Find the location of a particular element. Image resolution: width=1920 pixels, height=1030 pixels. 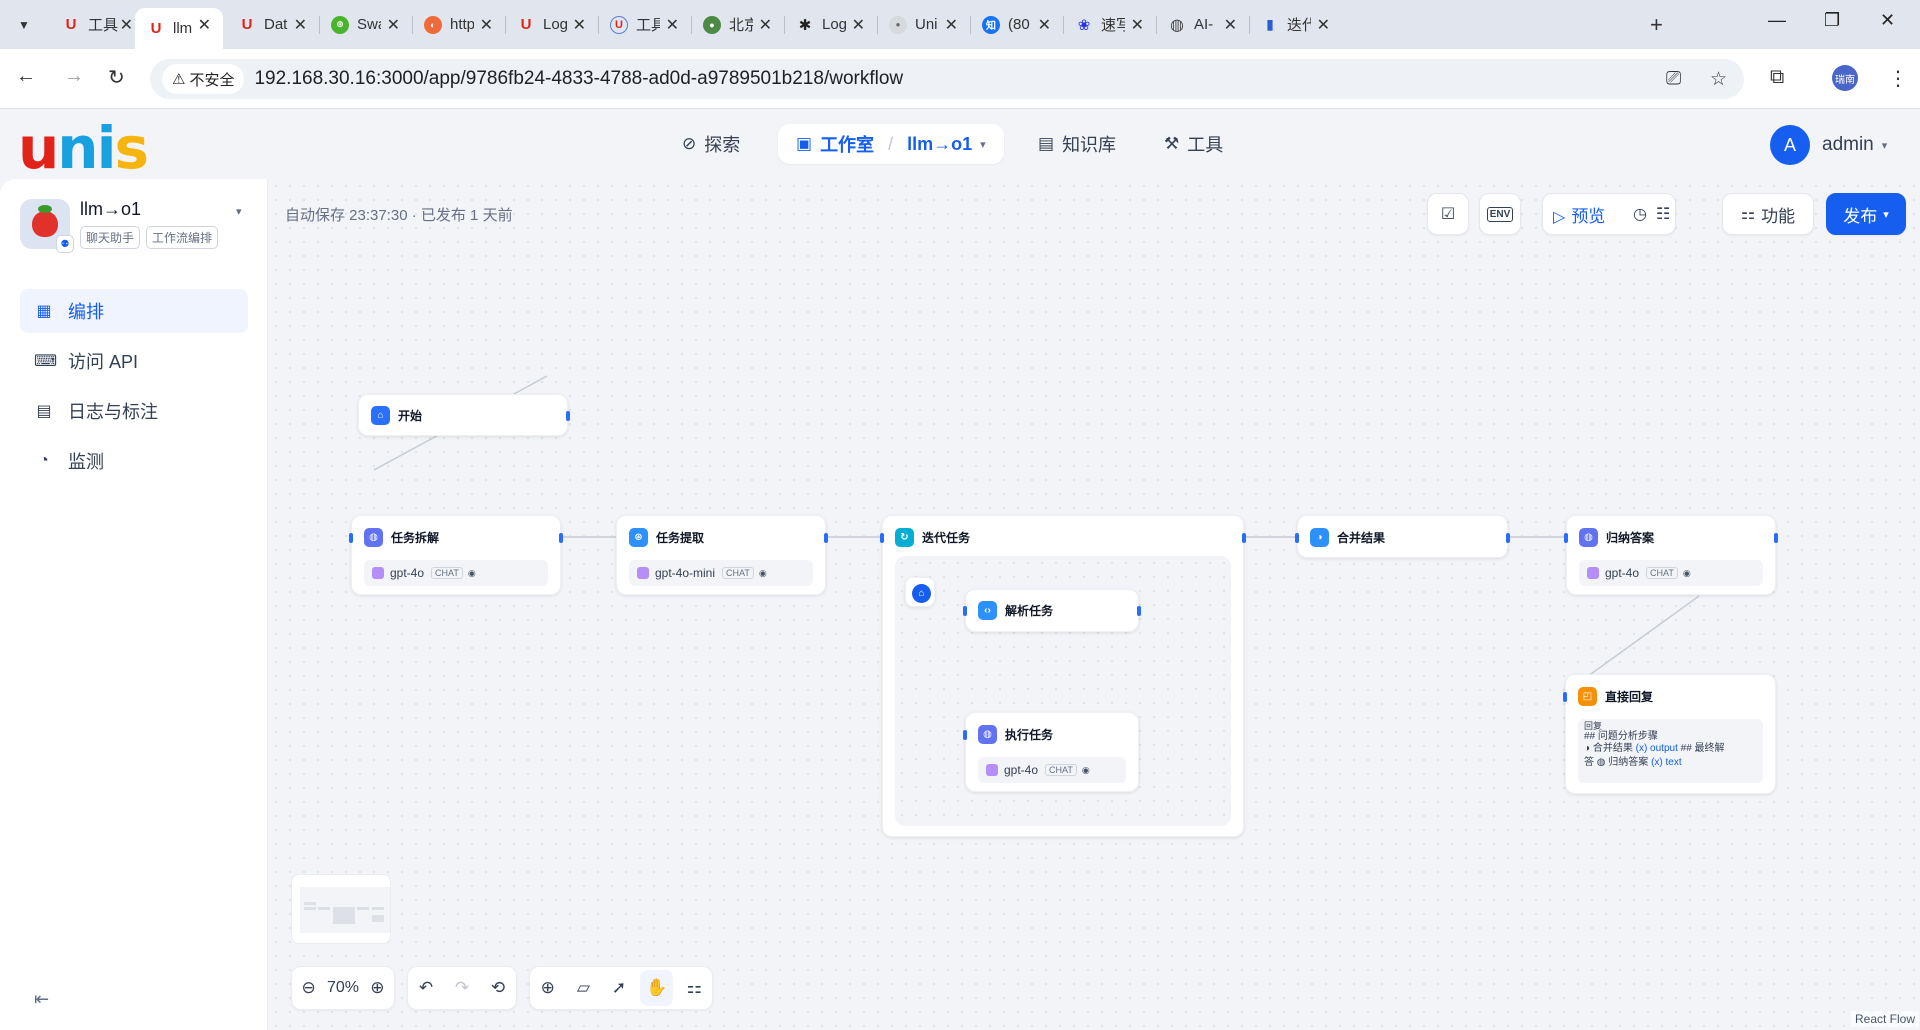

browser-tab: ◍ AI- ✕ is located at coordinates (1203, 24).